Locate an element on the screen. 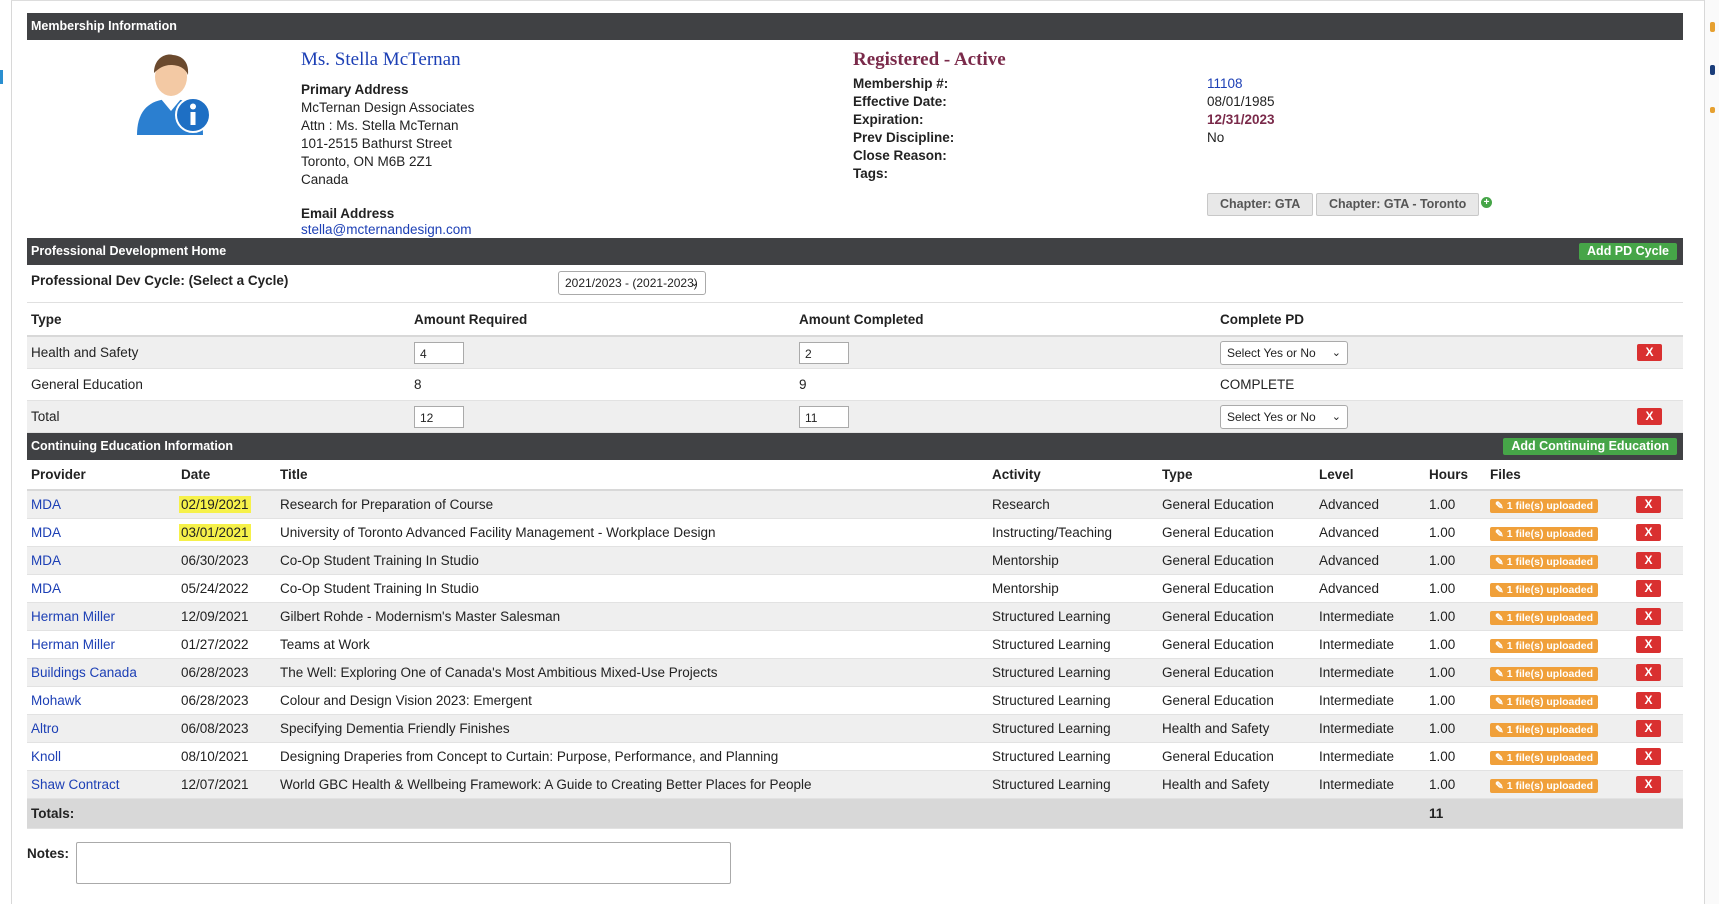  amount-required: 8 is located at coordinates (602, 384).